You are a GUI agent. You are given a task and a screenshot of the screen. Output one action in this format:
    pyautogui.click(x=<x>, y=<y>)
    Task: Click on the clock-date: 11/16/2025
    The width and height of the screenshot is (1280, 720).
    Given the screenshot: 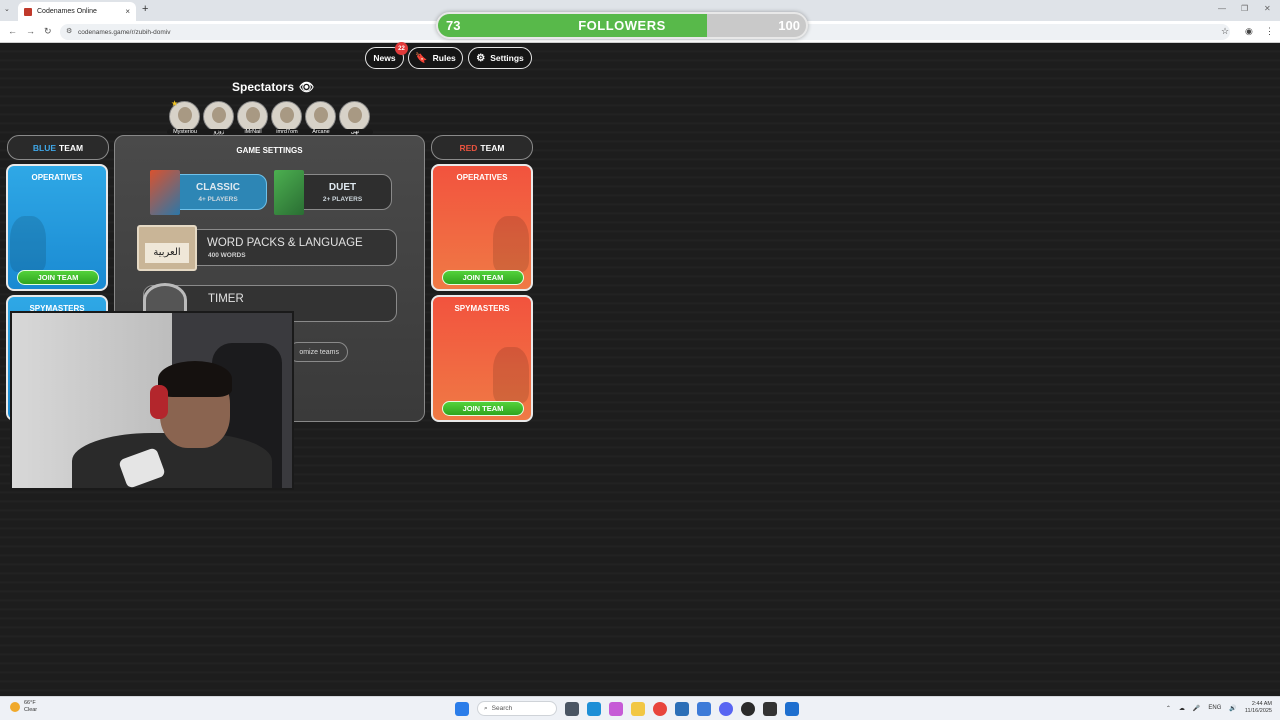 What is the action you would take?
    pyautogui.click(x=1258, y=711)
    